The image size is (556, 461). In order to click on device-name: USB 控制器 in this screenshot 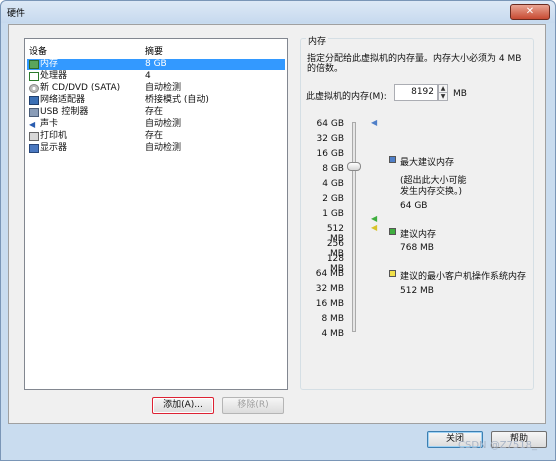, I will do `click(64, 112)`.